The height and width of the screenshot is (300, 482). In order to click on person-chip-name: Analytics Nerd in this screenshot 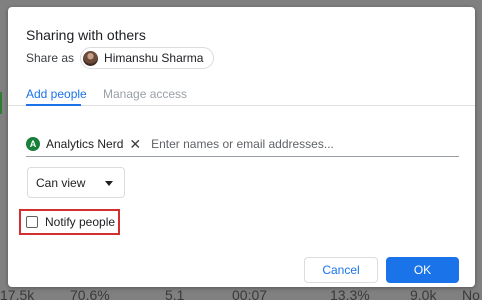, I will do `click(85, 144)`.